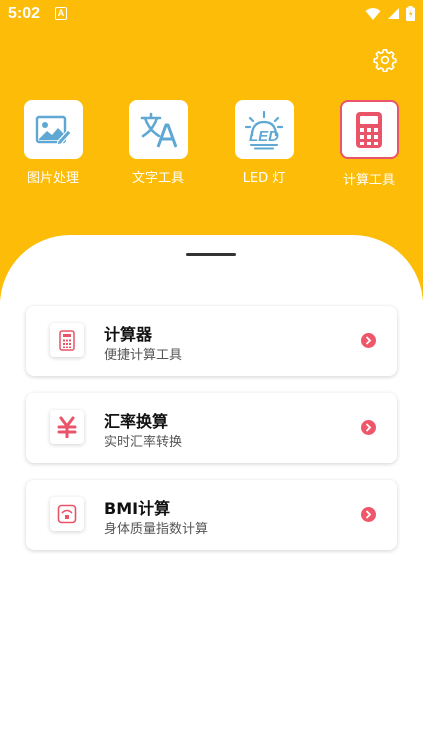 This screenshot has width=423, height=752. I want to click on tools-row: 图片处理 文字工具 LED LED 灯 计算工具, so click(211, 150).